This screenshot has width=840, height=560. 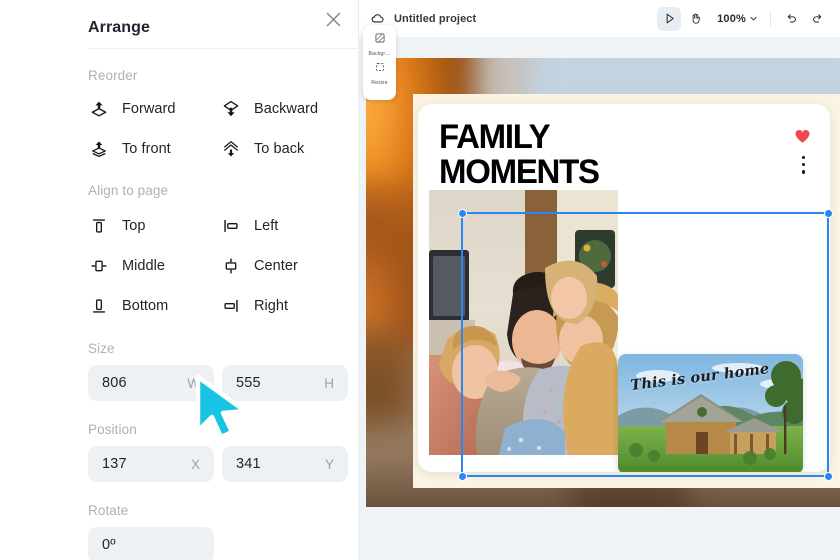 What do you see at coordinates (695, 19) in the screenshot?
I see `hand-tool-icon` at bounding box center [695, 19].